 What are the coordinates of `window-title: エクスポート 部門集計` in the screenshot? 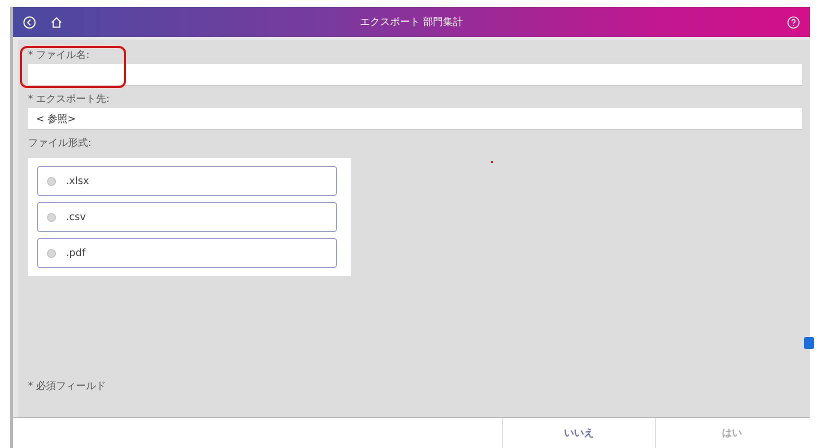 It's located at (411, 22).